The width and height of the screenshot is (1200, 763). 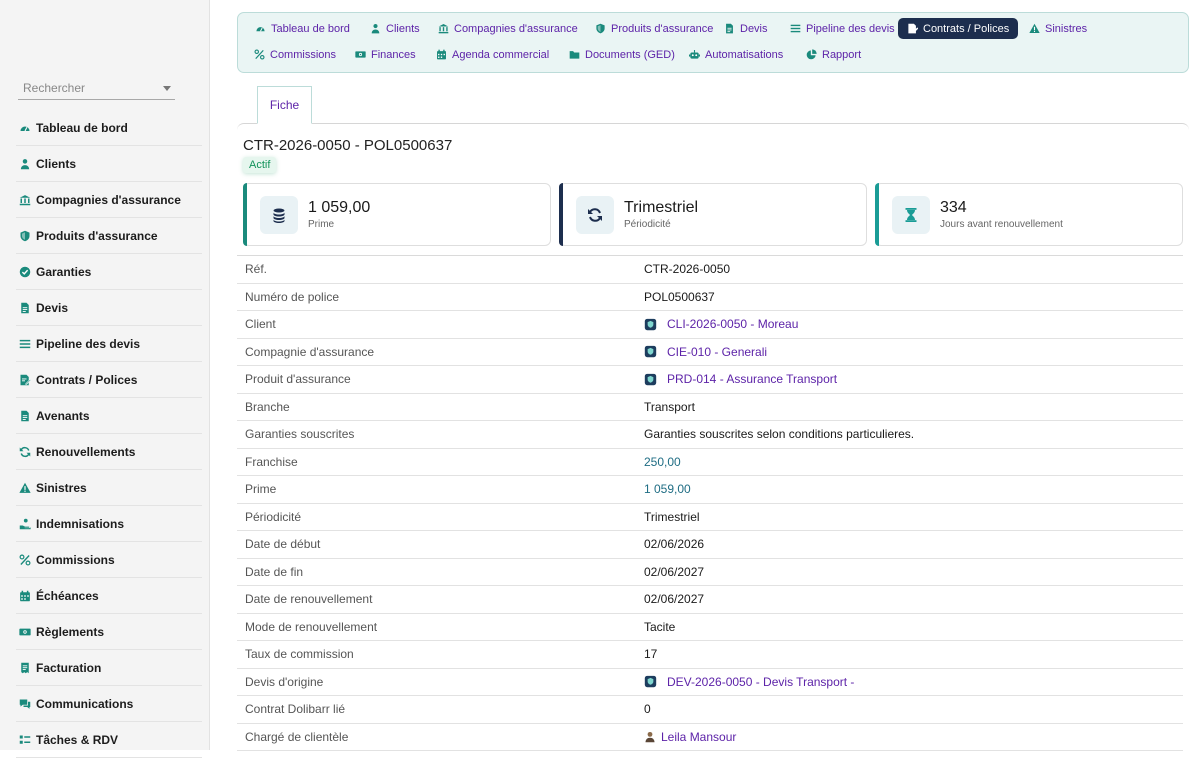 What do you see at coordinates (661, 207) in the screenshot?
I see `kpi-value: Trimestriel` at bounding box center [661, 207].